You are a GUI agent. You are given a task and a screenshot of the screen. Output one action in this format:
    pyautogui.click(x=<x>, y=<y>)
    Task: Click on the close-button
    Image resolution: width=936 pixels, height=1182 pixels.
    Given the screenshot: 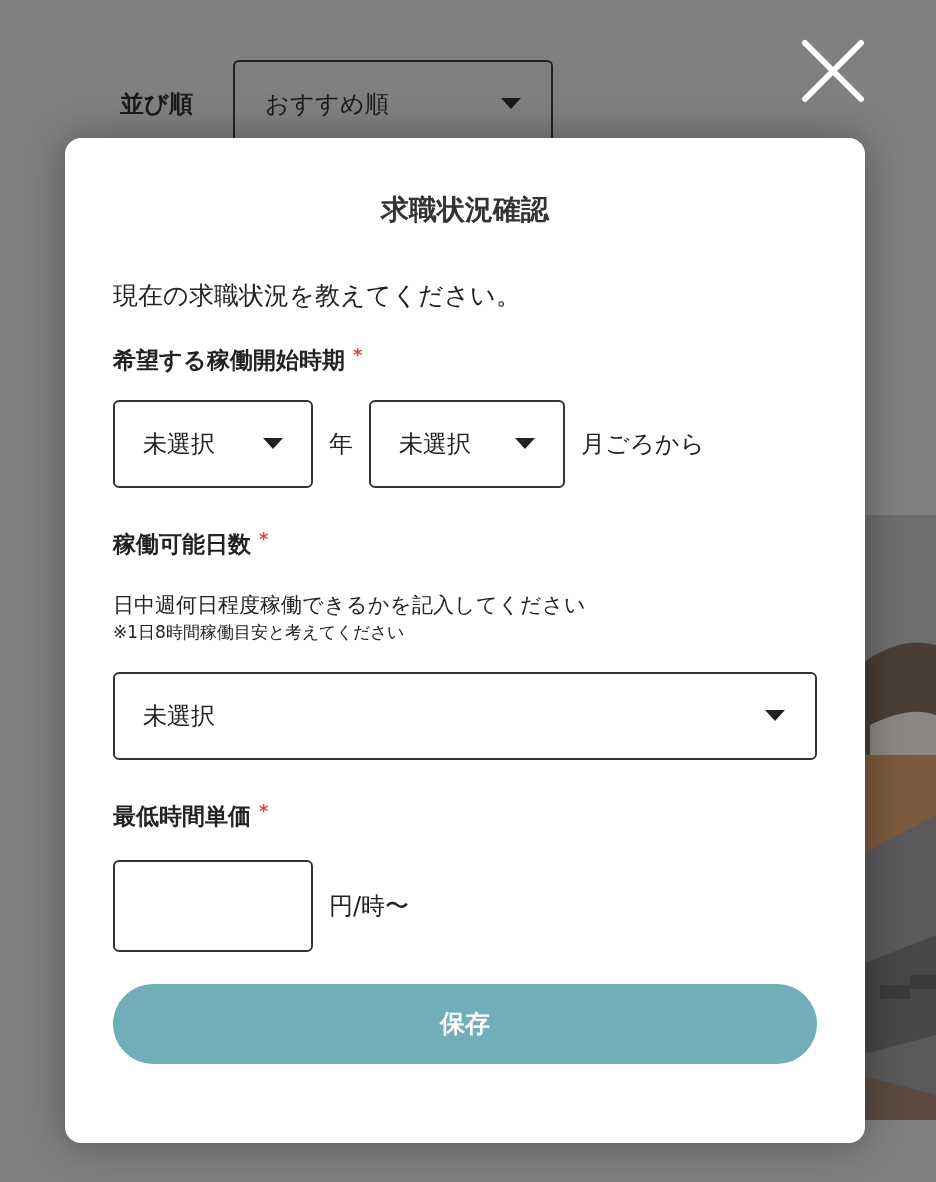 What is the action you would take?
    pyautogui.click(x=833, y=71)
    